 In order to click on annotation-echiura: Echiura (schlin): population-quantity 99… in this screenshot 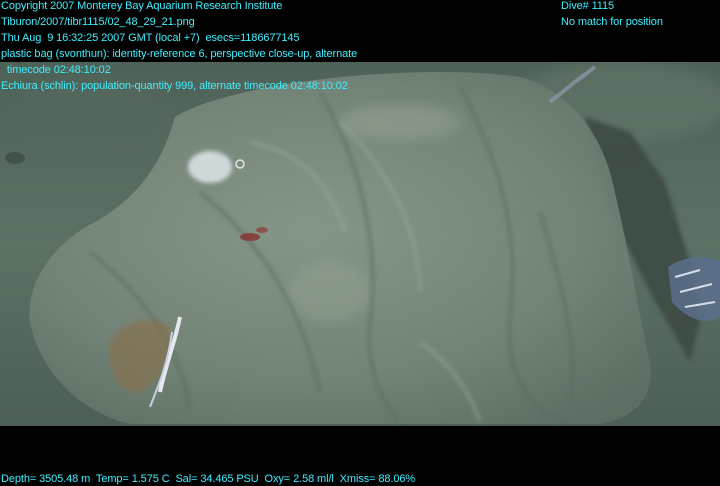, I will do `click(174, 86)`.